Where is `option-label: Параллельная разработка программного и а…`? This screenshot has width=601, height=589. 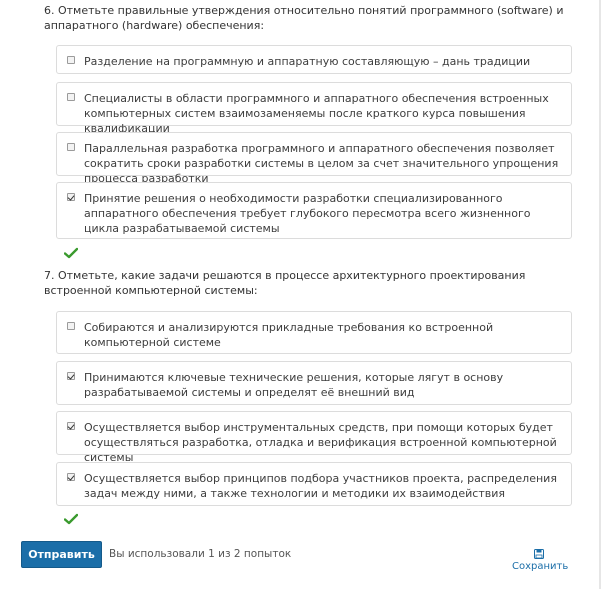
option-label: Параллельная разработка программного и а… is located at coordinates (321, 163).